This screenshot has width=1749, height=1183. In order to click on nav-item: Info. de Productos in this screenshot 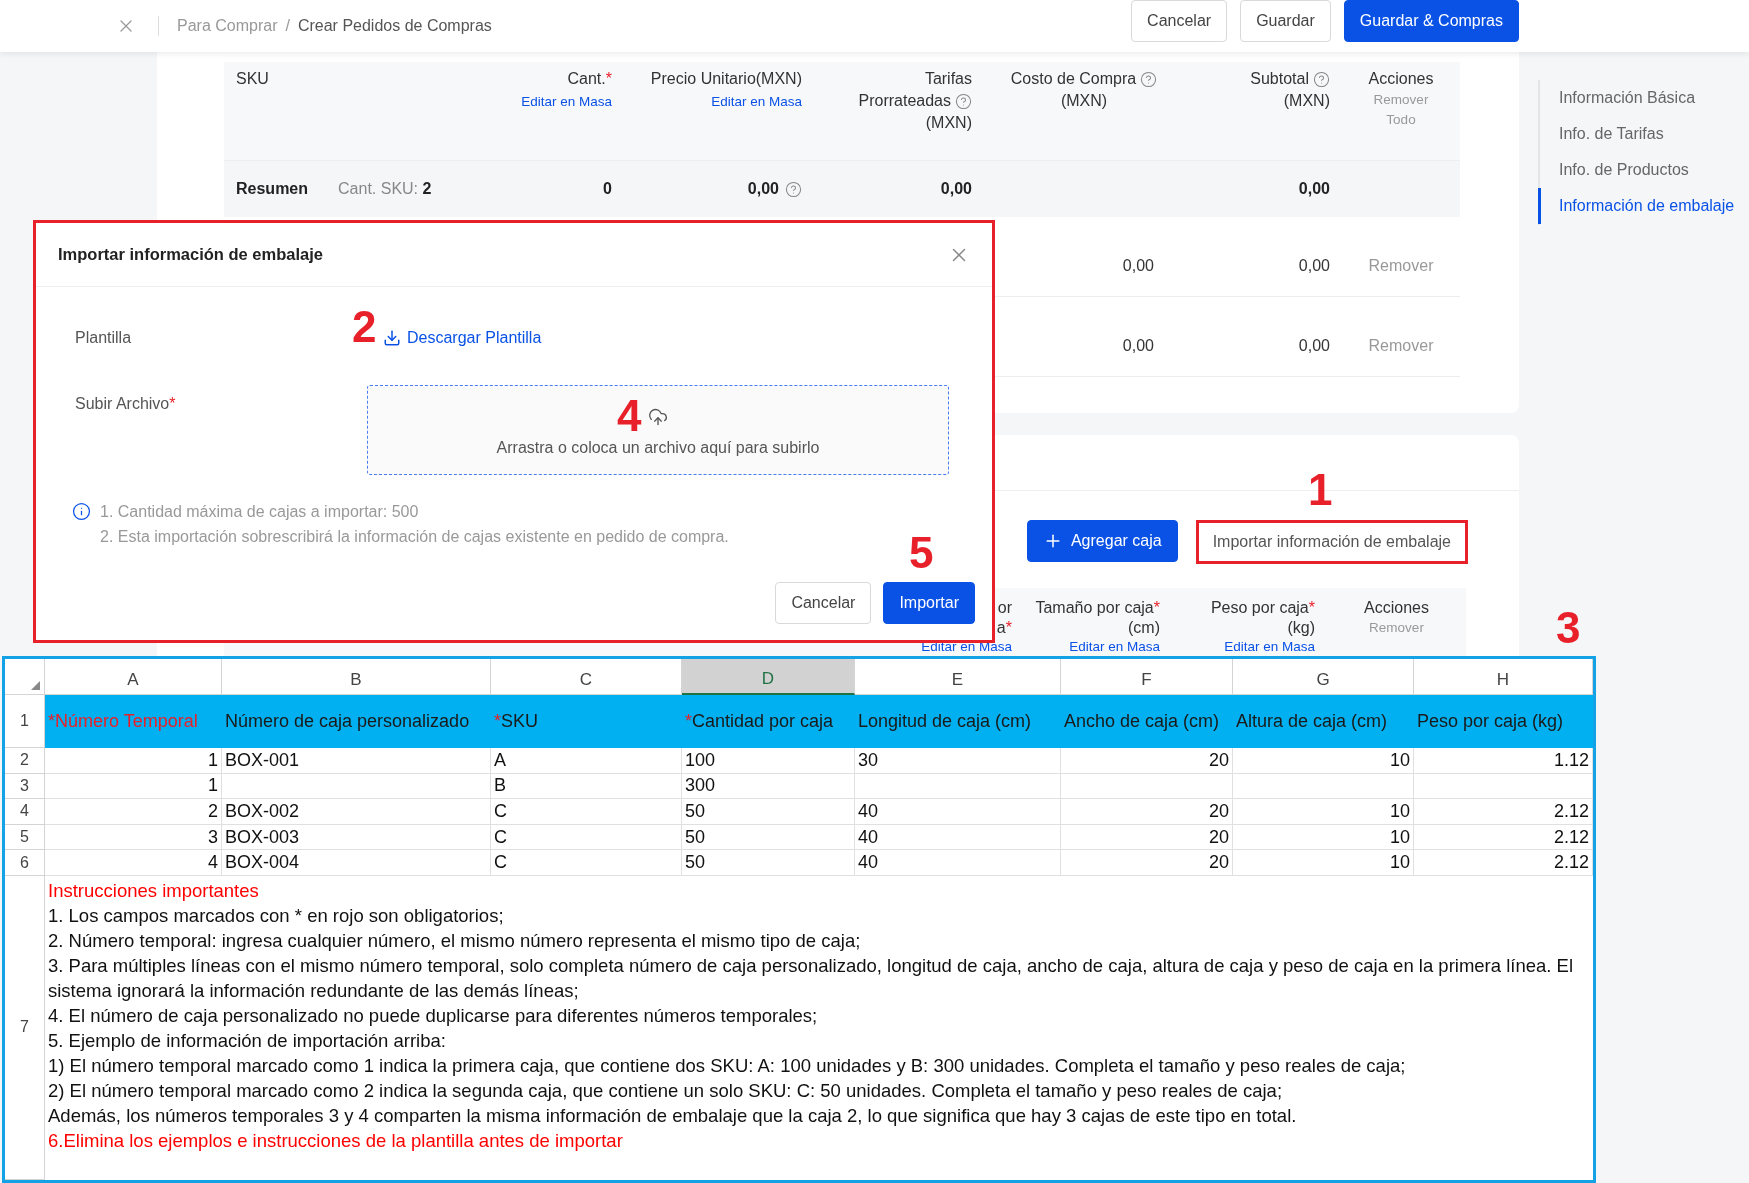, I will do `click(1636, 170)`.